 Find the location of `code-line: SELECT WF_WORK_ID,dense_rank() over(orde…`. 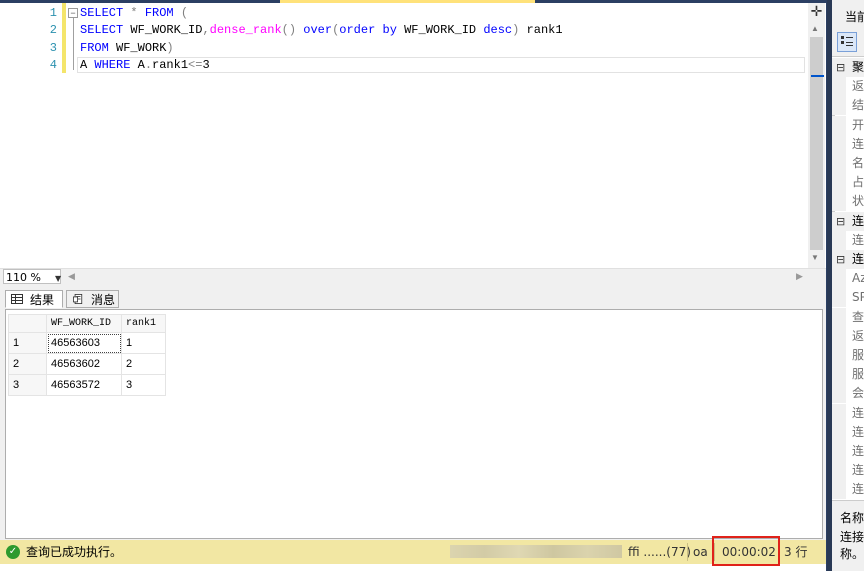

code-line: SELECT WF_WORK_ID,dense_rank() over(orde… is located at coordinates (321, 30).